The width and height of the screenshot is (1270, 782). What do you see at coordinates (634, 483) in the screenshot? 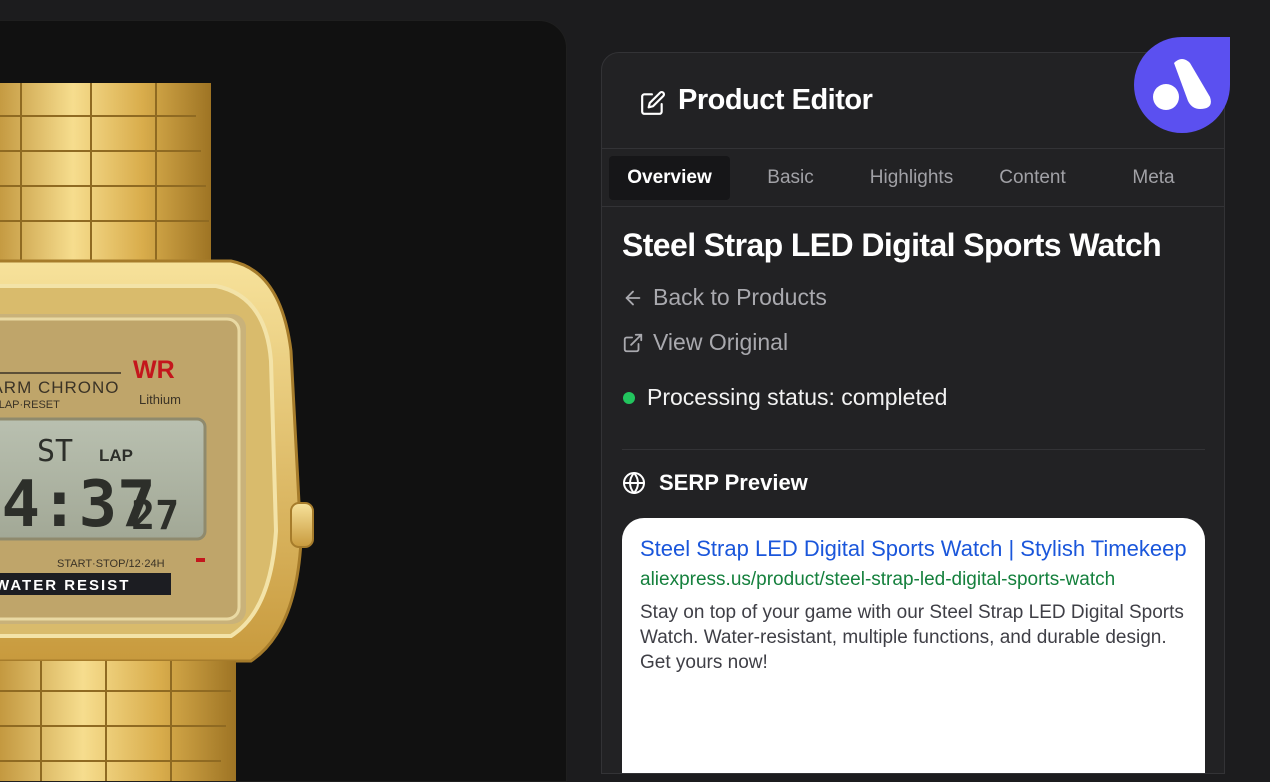
I see `globe-icon` at bounding box center [634, 483].